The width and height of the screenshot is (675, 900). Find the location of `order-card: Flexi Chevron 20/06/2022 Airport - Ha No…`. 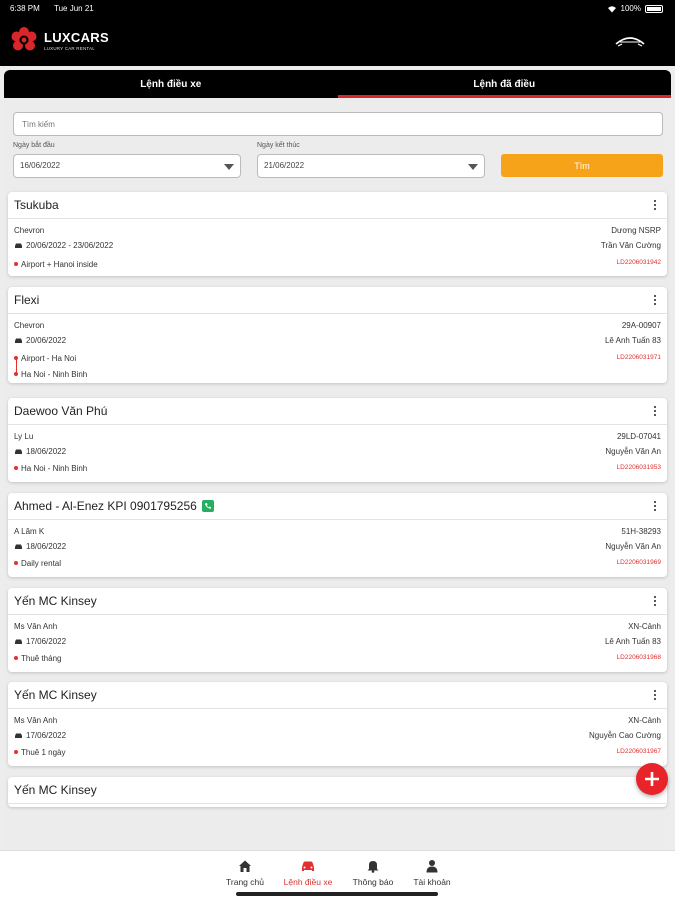

order-card: Flexi Chevron 20/06/2022 Airport - Ha No… is located at coordinates (337, 335).